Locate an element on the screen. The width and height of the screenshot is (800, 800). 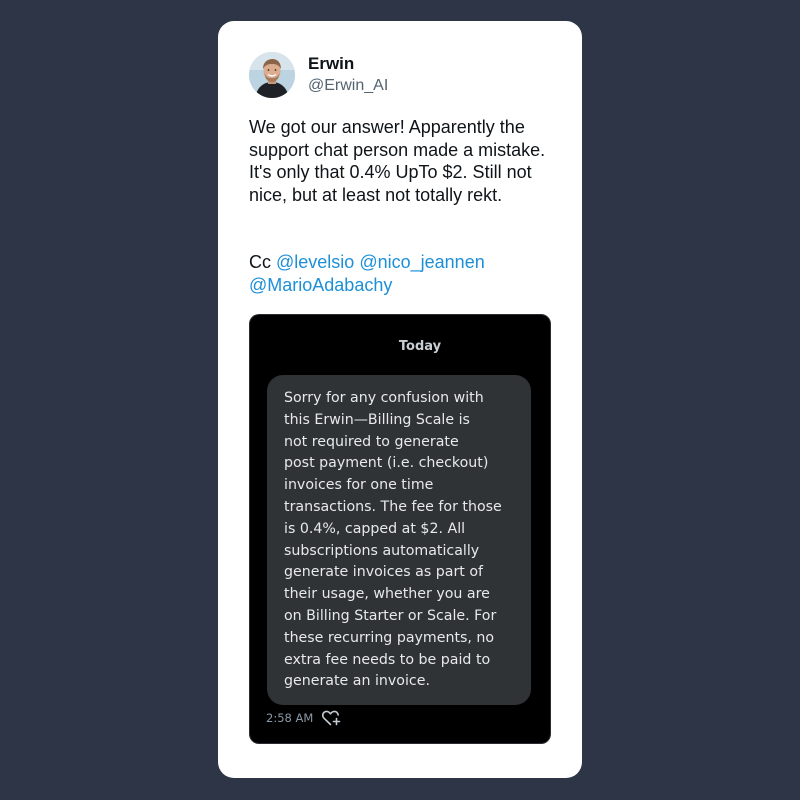
chat-date-label: Today is located at coordinates (420, 346).